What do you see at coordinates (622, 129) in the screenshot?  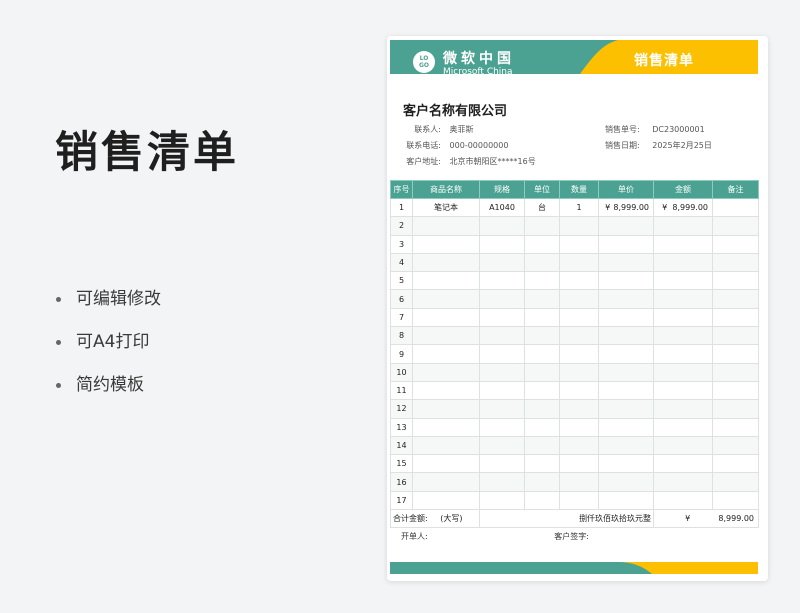 I see `order-no-label: 销售单号:` at bounding box center [622, 129].